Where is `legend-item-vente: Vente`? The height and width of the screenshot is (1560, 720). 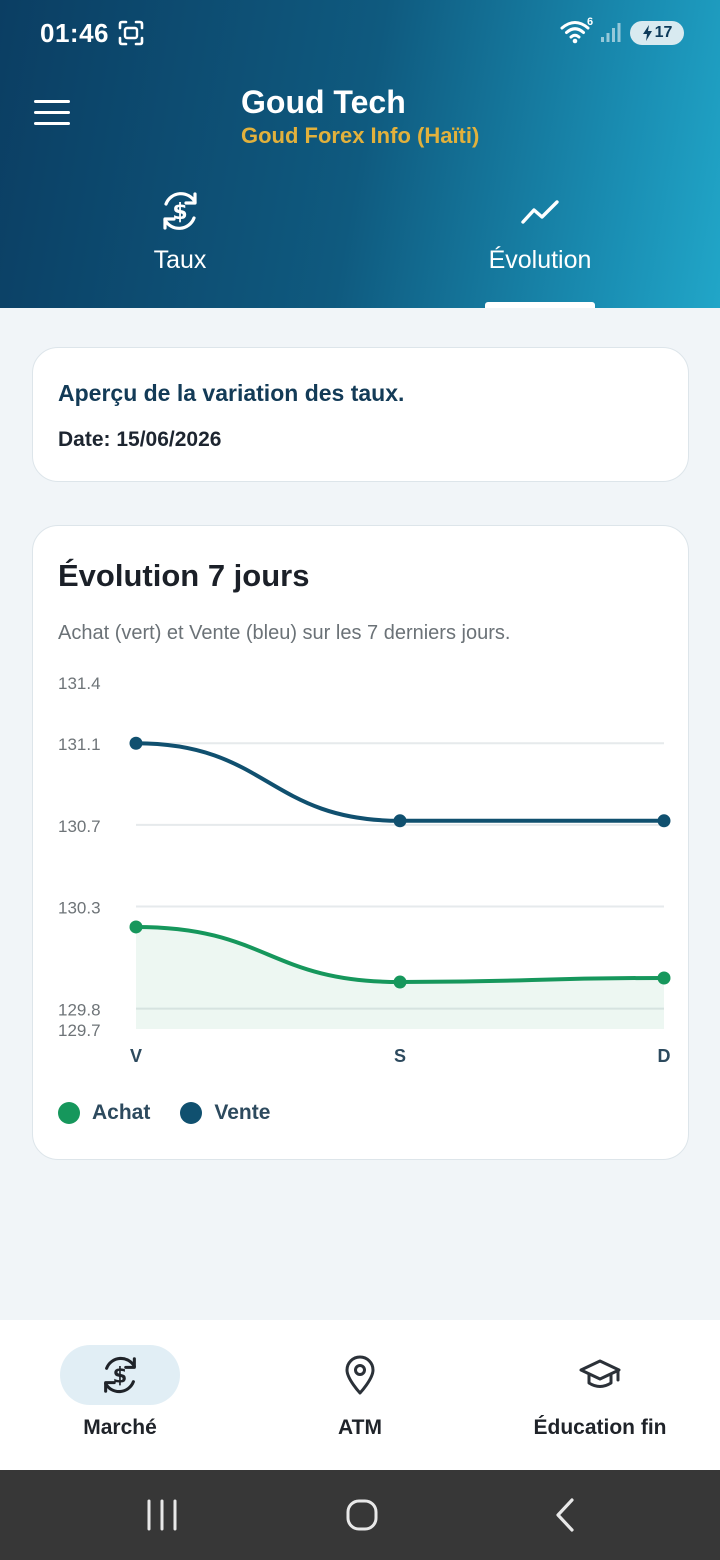
legend-item-vente: Vente is located at coordinates (225, 1113).